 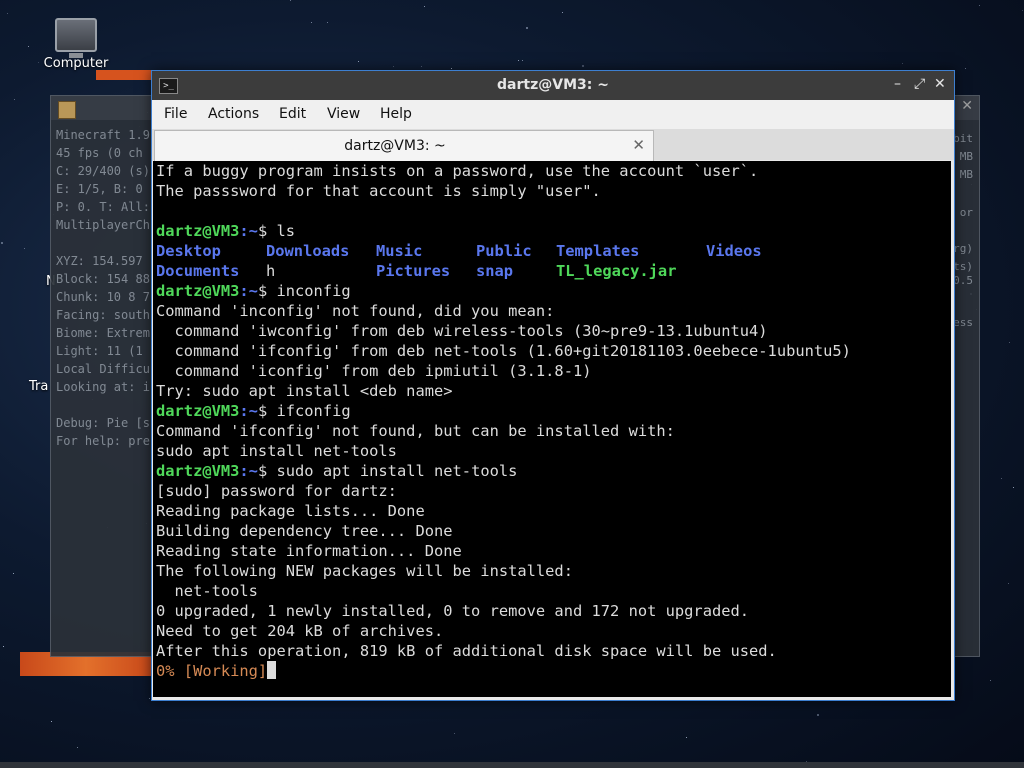 I want to click on terminal-titlebar: >_ dartz@VM3: ~ – ⤢ ✕, so click(x=553, y=85).